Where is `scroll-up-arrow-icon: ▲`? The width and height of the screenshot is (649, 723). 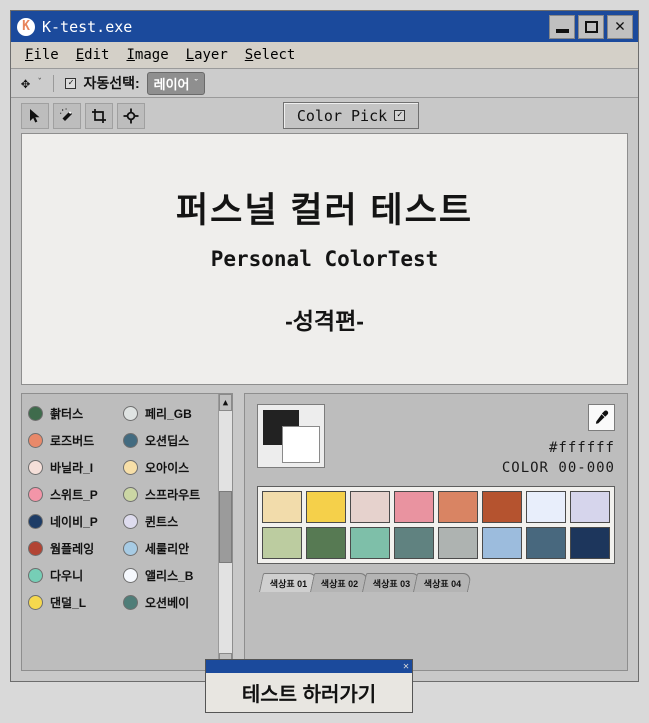 scroll-up-arrow-icon: ▲ is located at coordinates (225, 402).